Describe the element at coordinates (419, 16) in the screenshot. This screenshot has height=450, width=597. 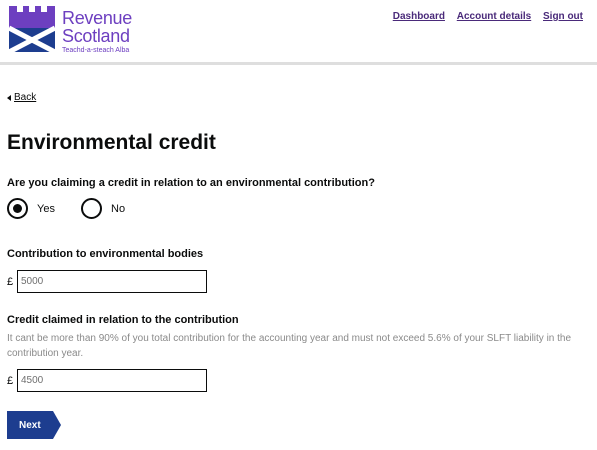
I see `dashboard-link: Dashboard` at that location.